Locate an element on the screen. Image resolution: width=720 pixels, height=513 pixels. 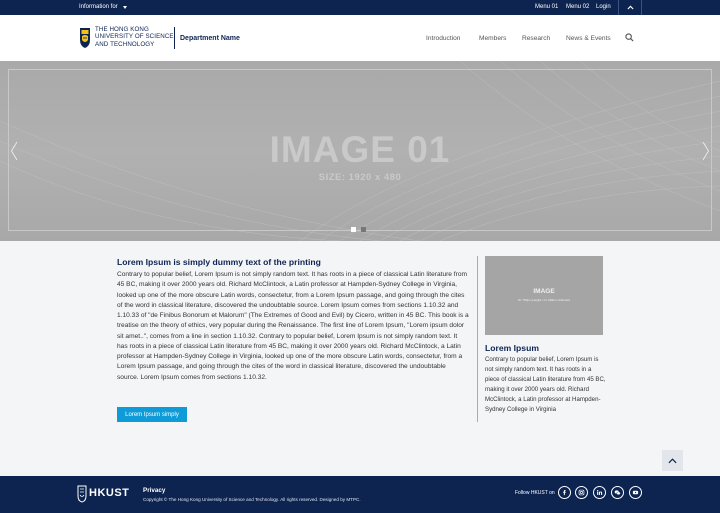
slider-pagination is located at coordinates (358, 229).